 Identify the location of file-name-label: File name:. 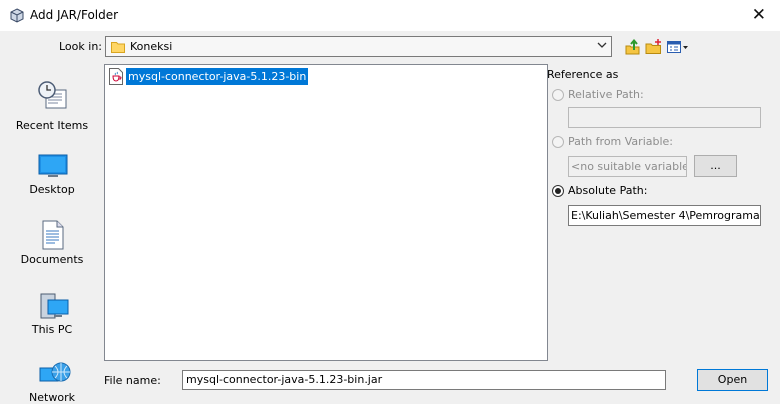
(132, 380).